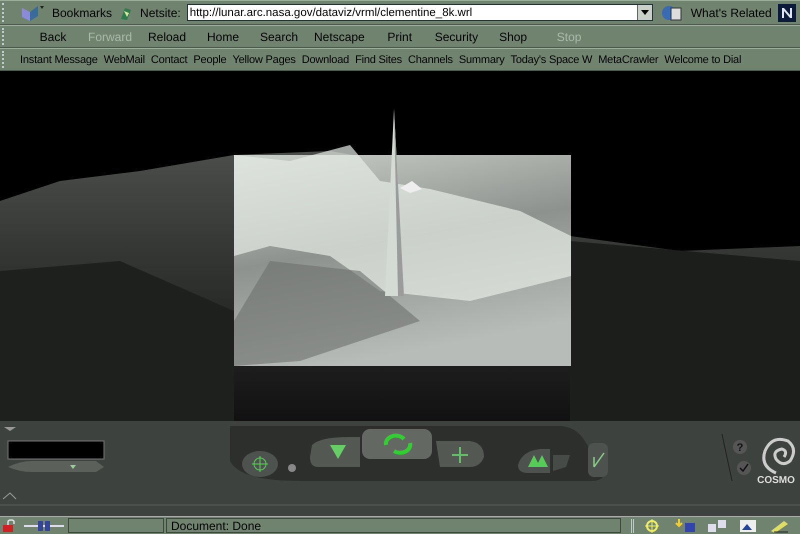  I want to click on toolbar-button: Print, so click(399, 37).